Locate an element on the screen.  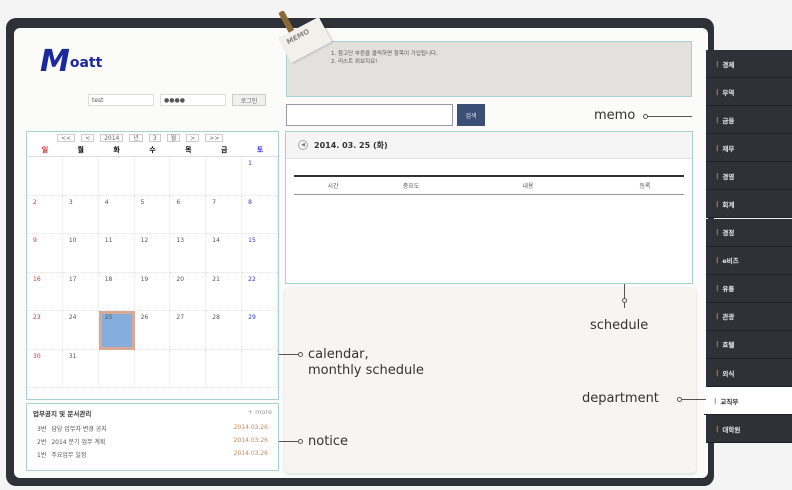
calendar-day: 17 is located at coordinates (80, 291).